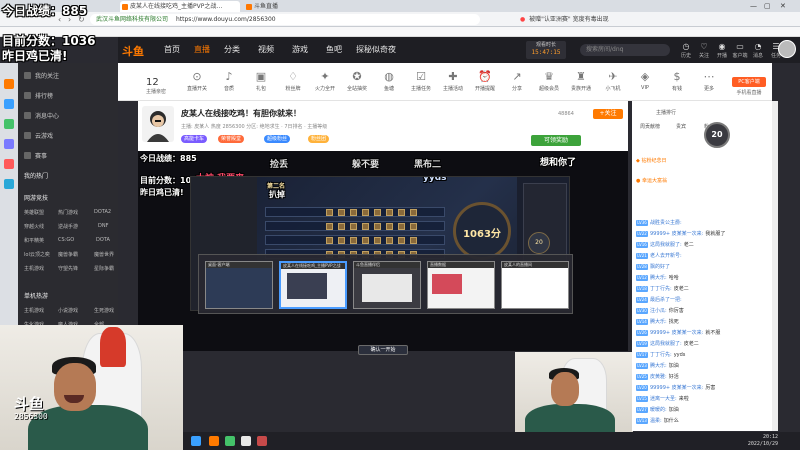 This screenshot has width=800, height=450. What do you see at coordinates (103, 226) in the screenshot?
I see `category-link: DNF` at bounding box center [103, 226].